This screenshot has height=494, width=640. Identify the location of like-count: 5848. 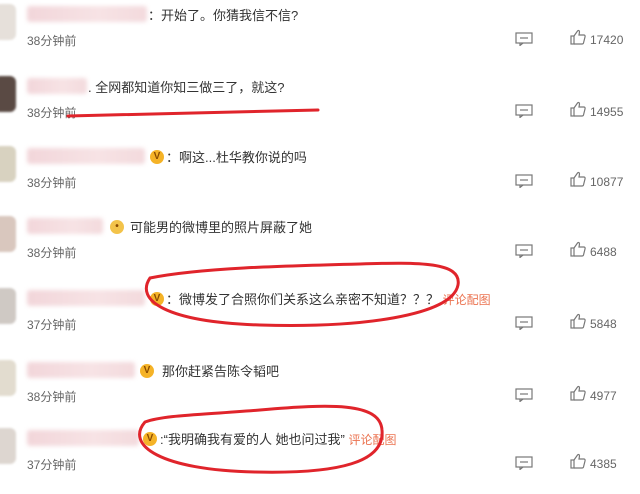
(603, 324).